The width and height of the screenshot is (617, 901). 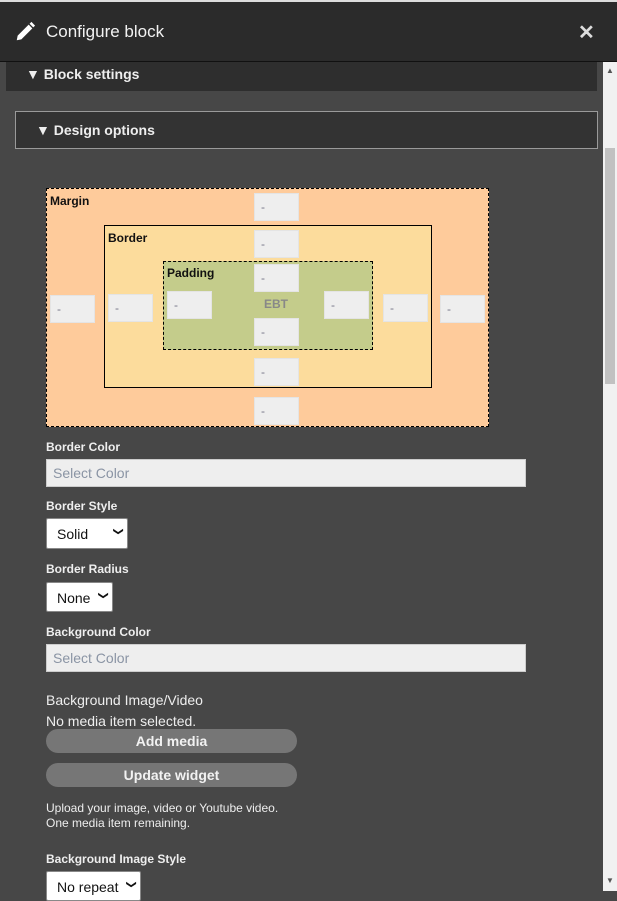 What do you see at coordinates (276, 332) in the screenshot?
I see `padding-bottom-input: -` at bounding box center [276, 332].